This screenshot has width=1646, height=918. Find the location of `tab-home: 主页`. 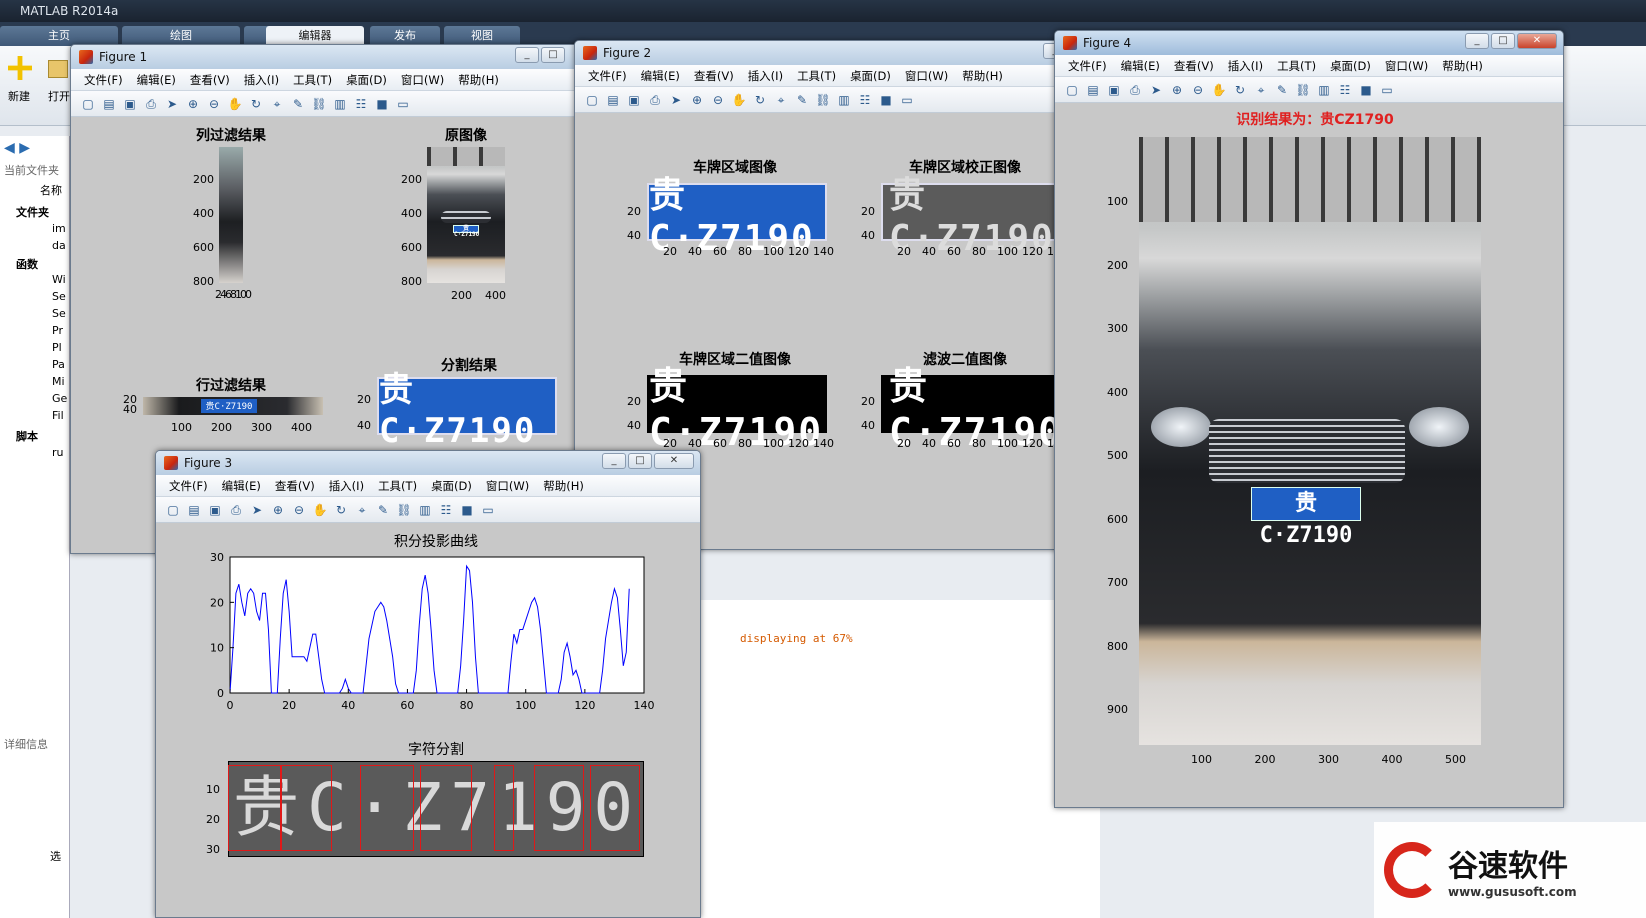

tab-home: 主页 is located at coordinates (59, 36).